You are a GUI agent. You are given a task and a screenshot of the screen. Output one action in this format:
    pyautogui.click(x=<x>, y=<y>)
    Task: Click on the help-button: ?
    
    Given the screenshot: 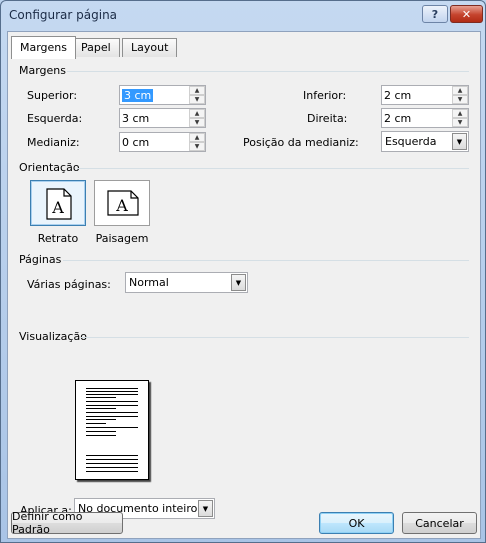 What is the action you would take?
    pyautogui.click(x=435, y=14)
    